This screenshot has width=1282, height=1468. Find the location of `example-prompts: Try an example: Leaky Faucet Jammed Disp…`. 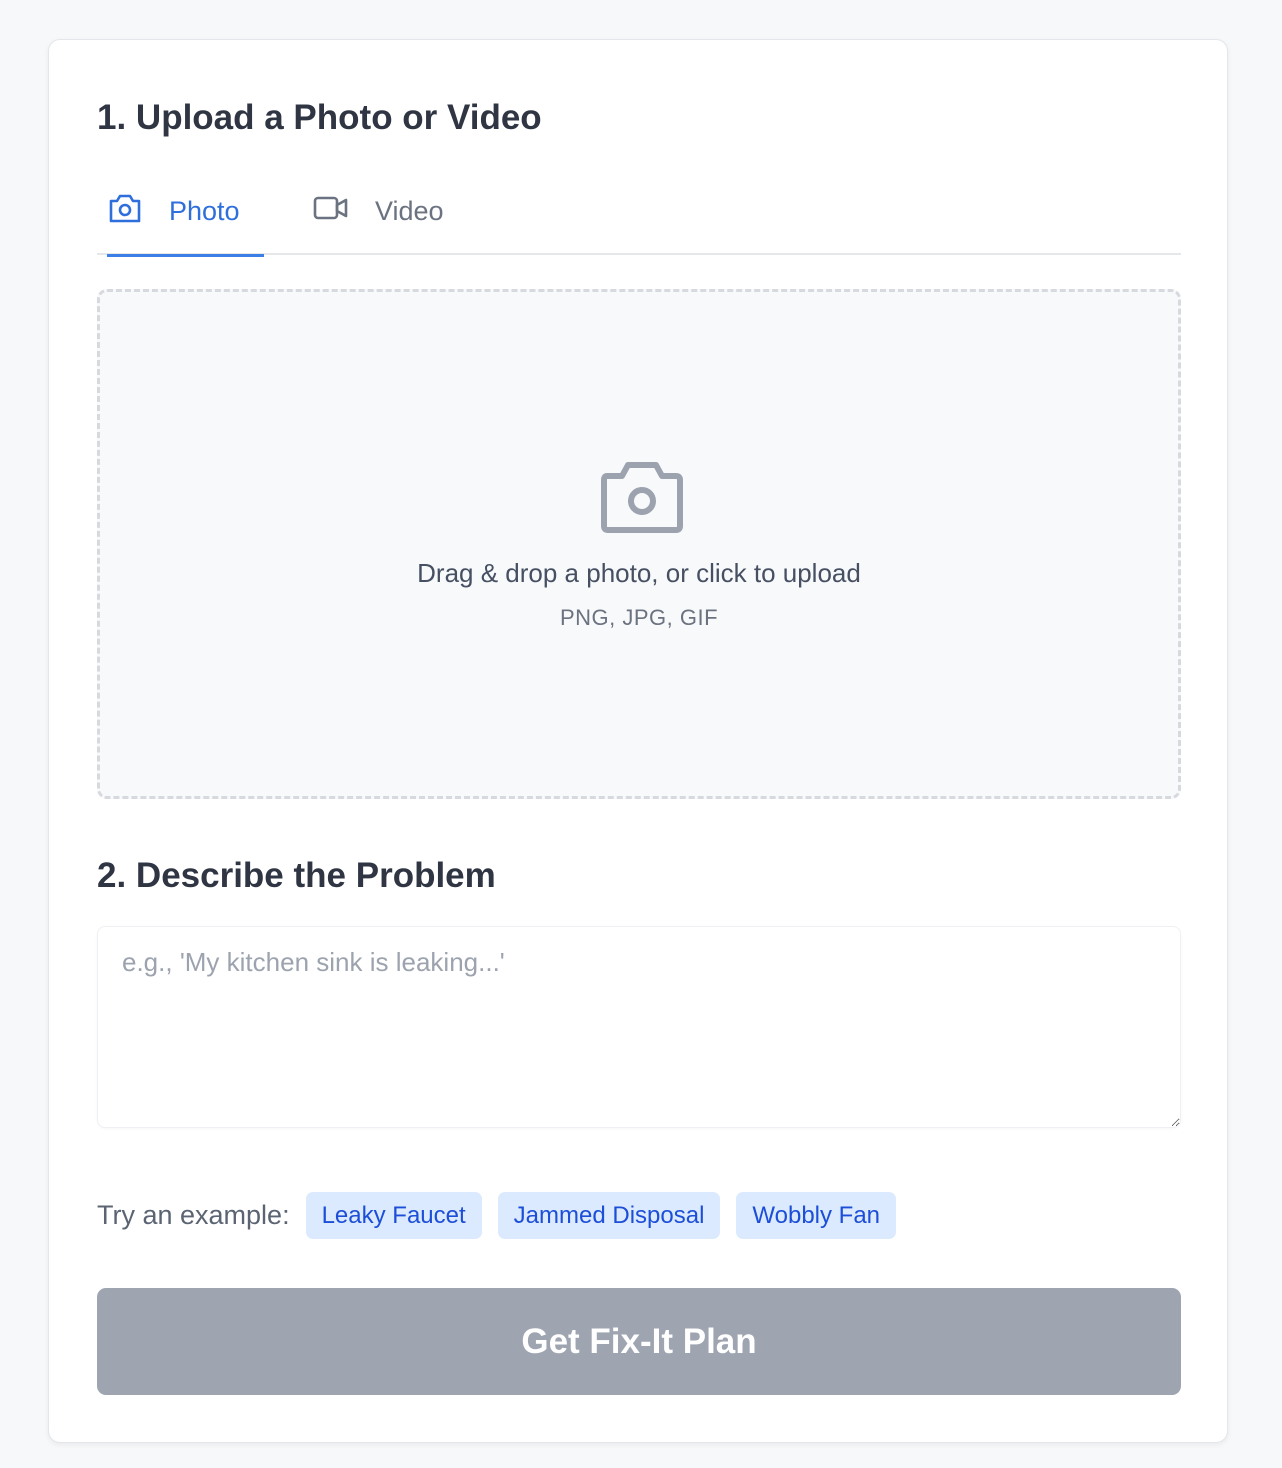

example-prompts: Try an example: Leaky Faucet Jammed Disp… is located at coordinates (504, 1215).